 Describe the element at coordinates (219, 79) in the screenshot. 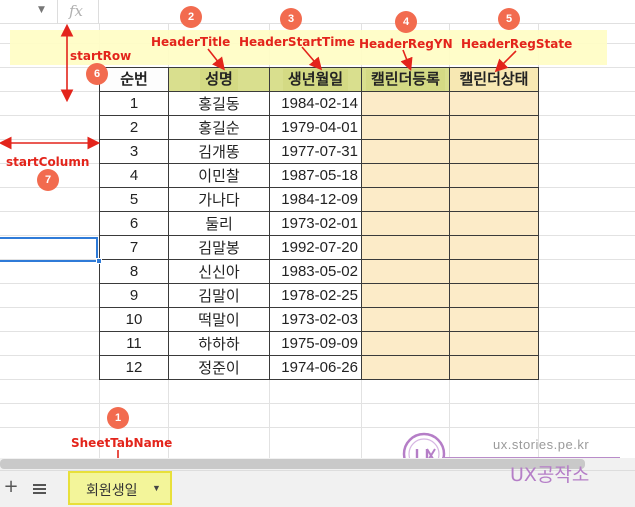

I see `header-name: 성명` at that location.